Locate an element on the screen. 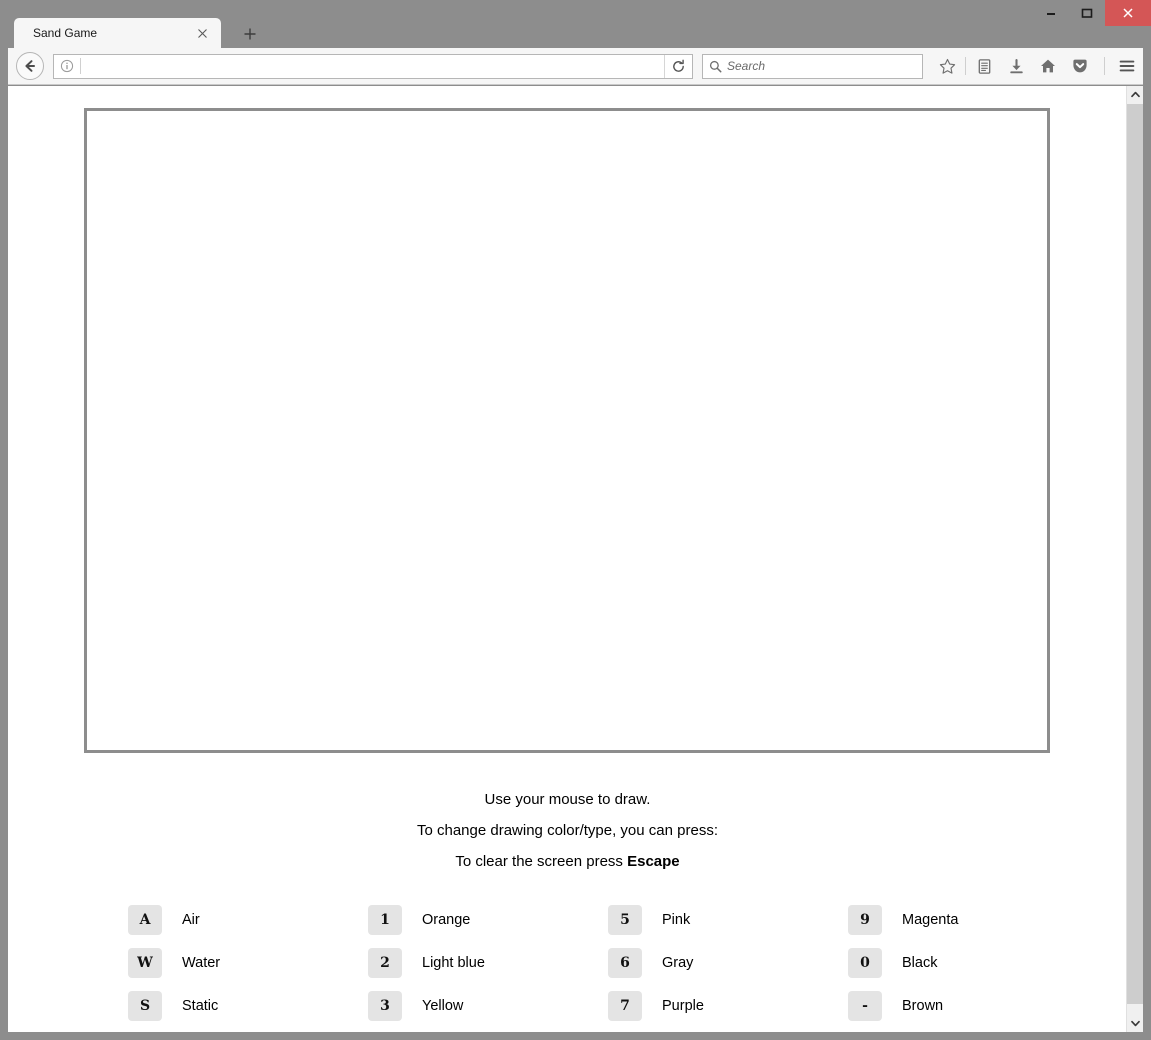  search-input is located at coordinates (824, 66).